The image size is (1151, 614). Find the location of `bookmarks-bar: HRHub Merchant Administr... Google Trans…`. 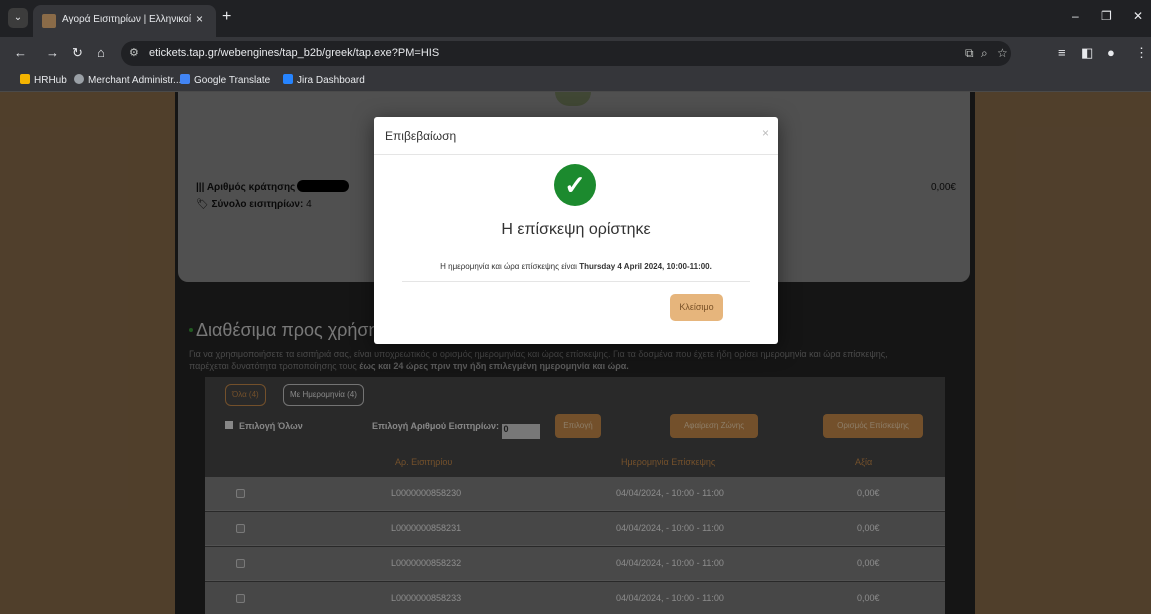

bookmarks-bar: HRHub Merchant Administr... Google Trans… is located at coordinates (575, 81).